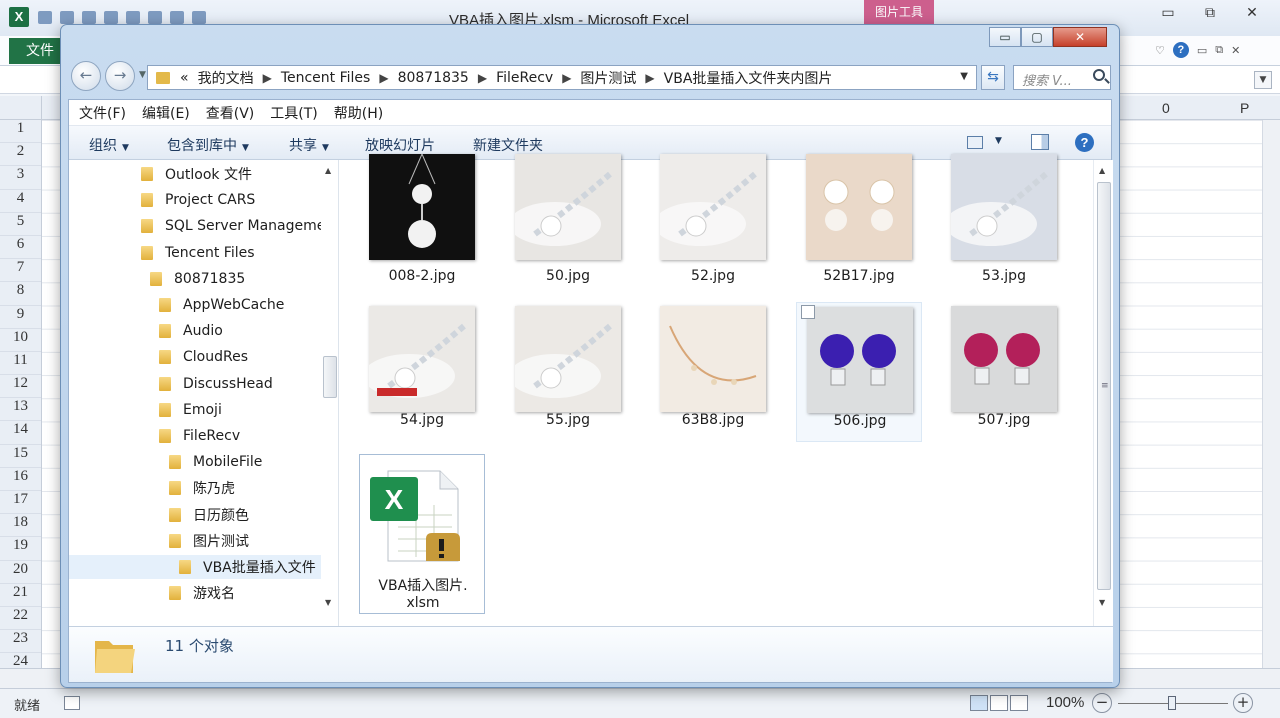  I want to click on row-header: 23, so click(20, 642).